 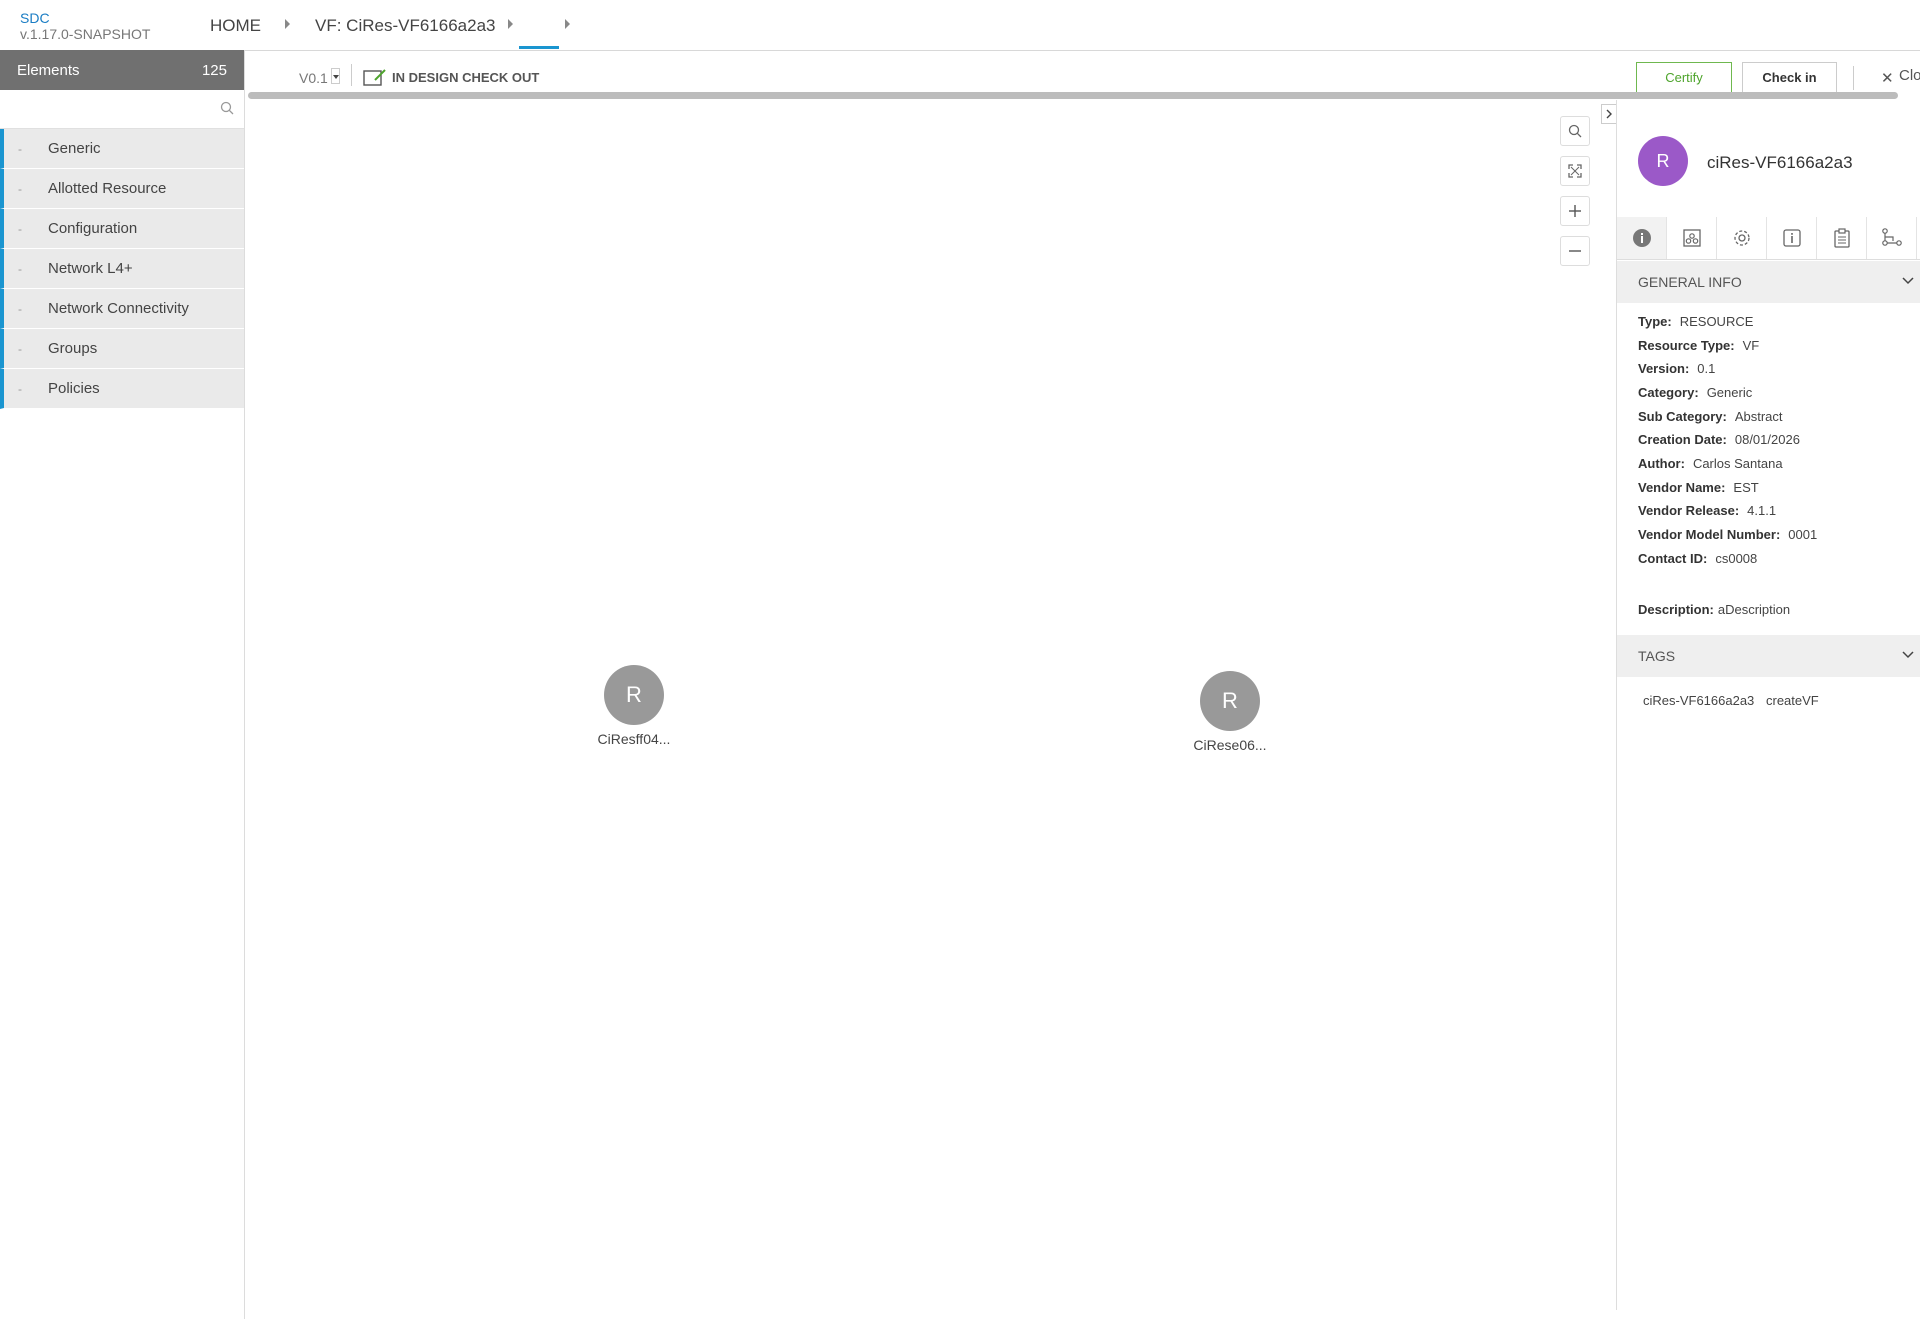 I want to click on breadcrumb-vf: VF: CiRes-VF6166a2a3, so click(x=405, y=26).